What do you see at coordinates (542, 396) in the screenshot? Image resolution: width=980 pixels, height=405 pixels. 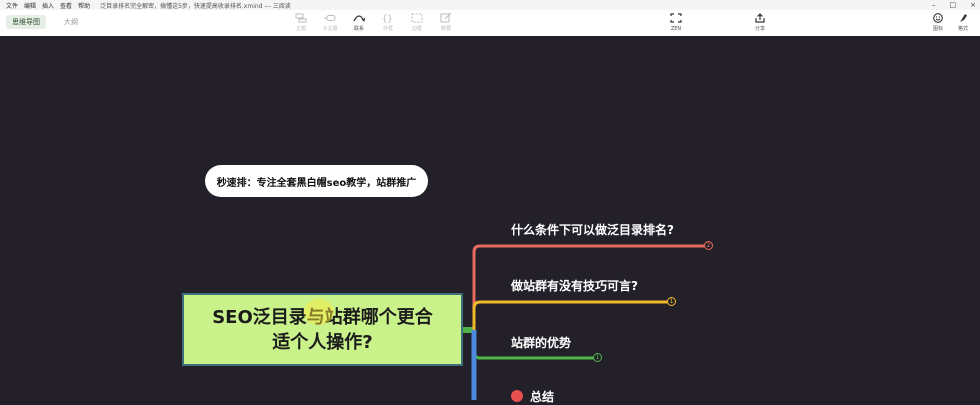 I see `branch-topic-summary: 总结` at bounding box center [542, 396].